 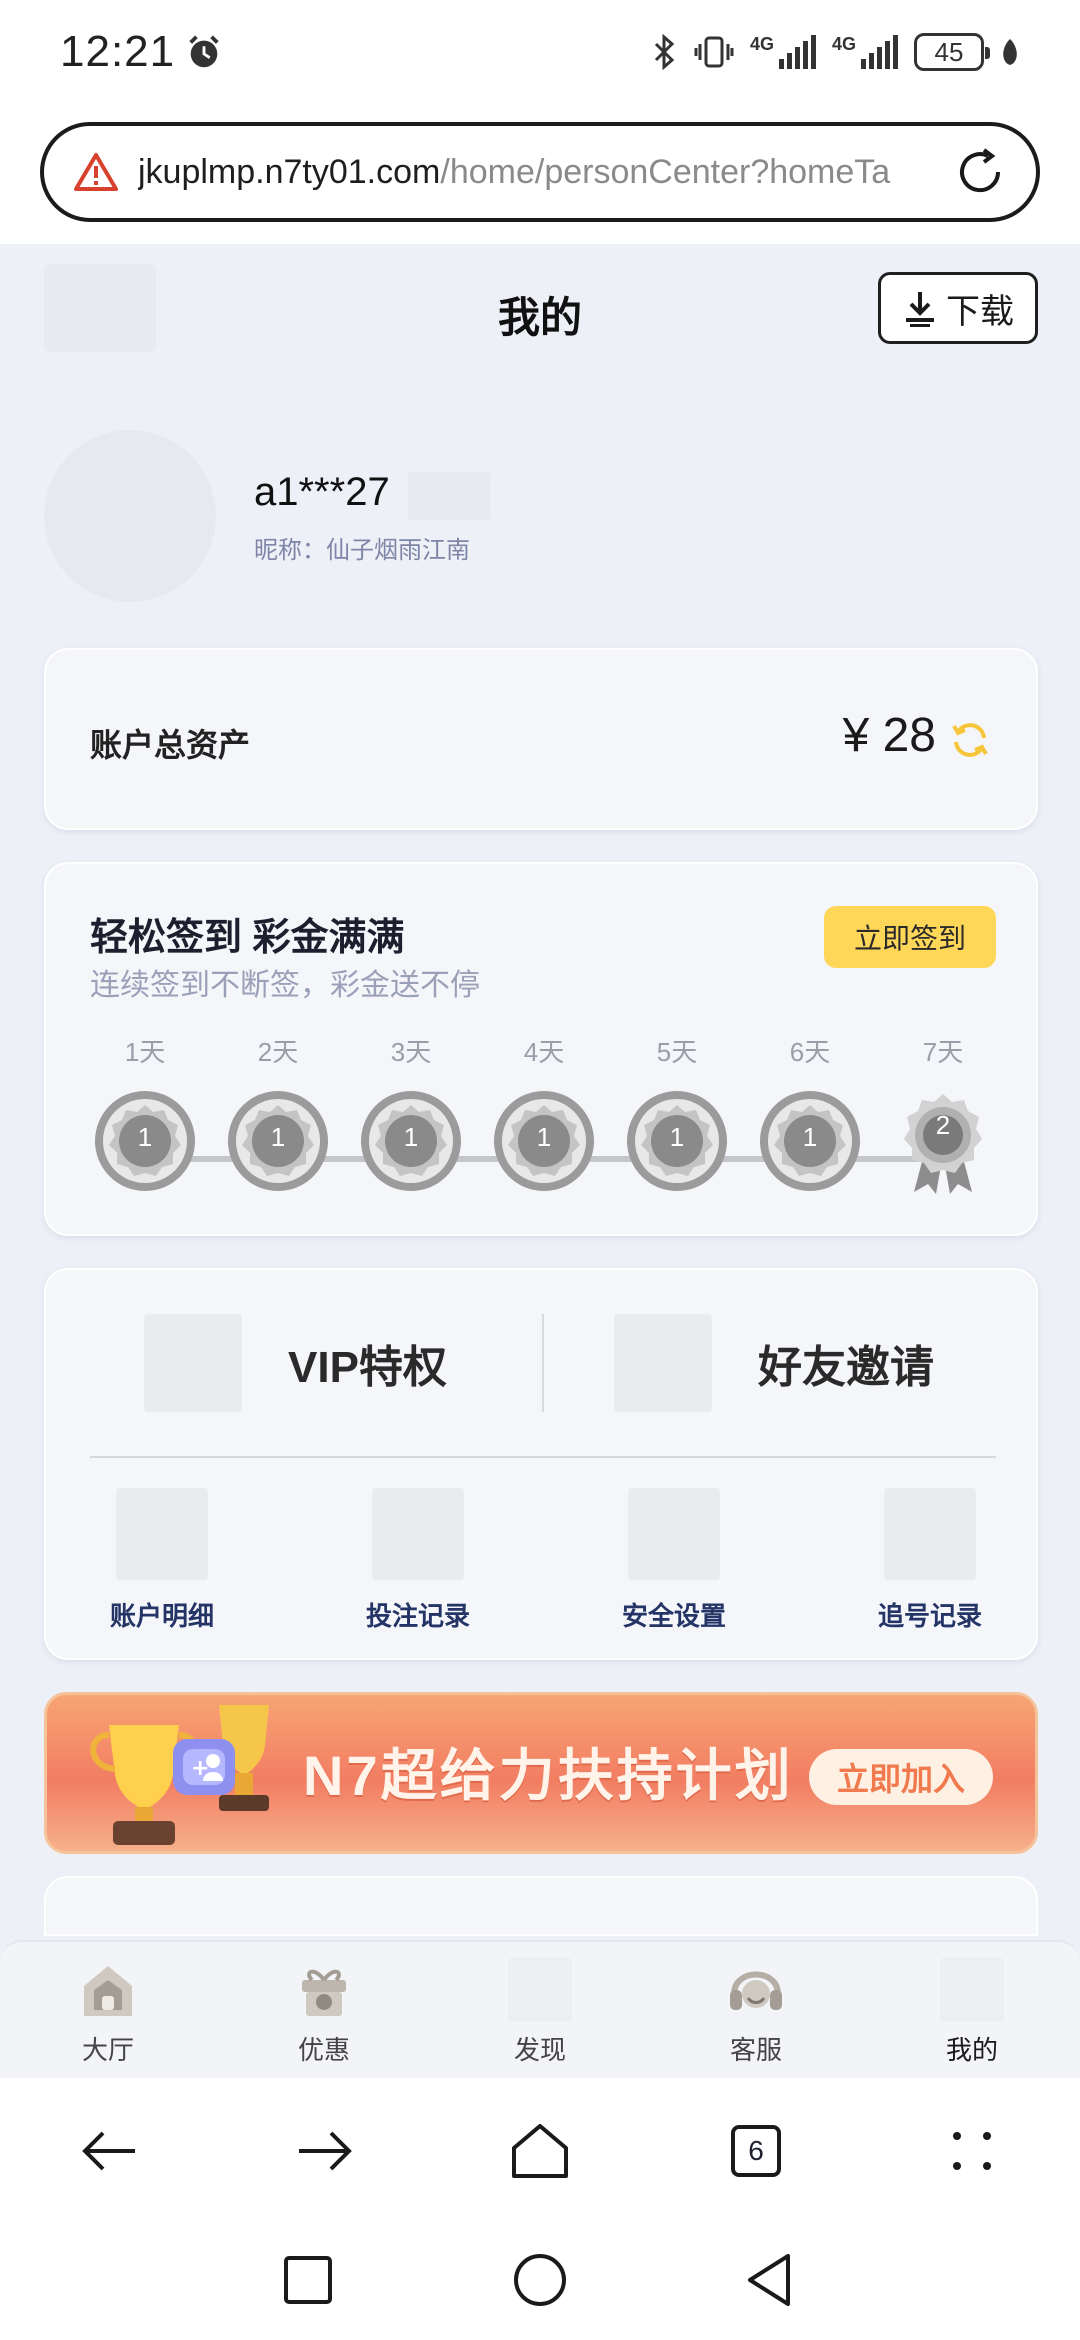 I want to click on tab-label: 发现, so click(x=539, y=2050).